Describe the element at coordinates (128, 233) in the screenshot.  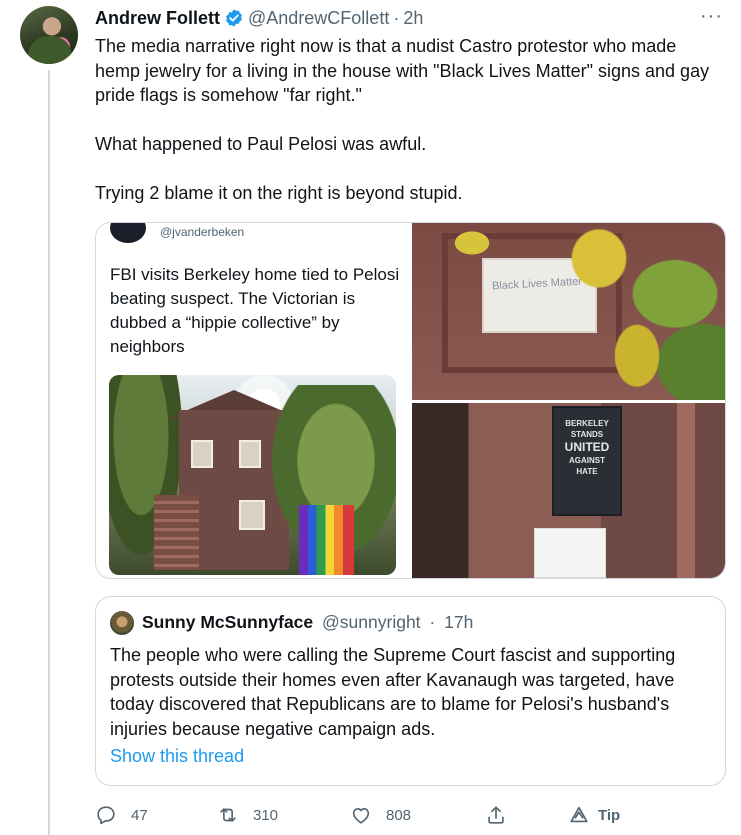
I see `article-avatar` at that location.